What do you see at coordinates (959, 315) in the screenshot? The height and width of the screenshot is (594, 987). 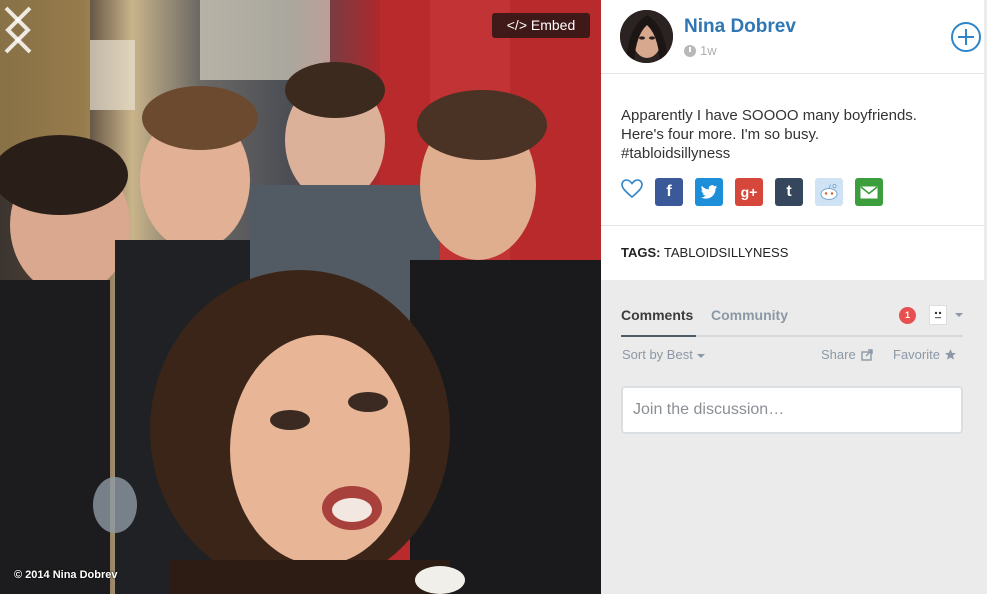 I see `user-menu-caret-icon` at bounding box center [959, 315].